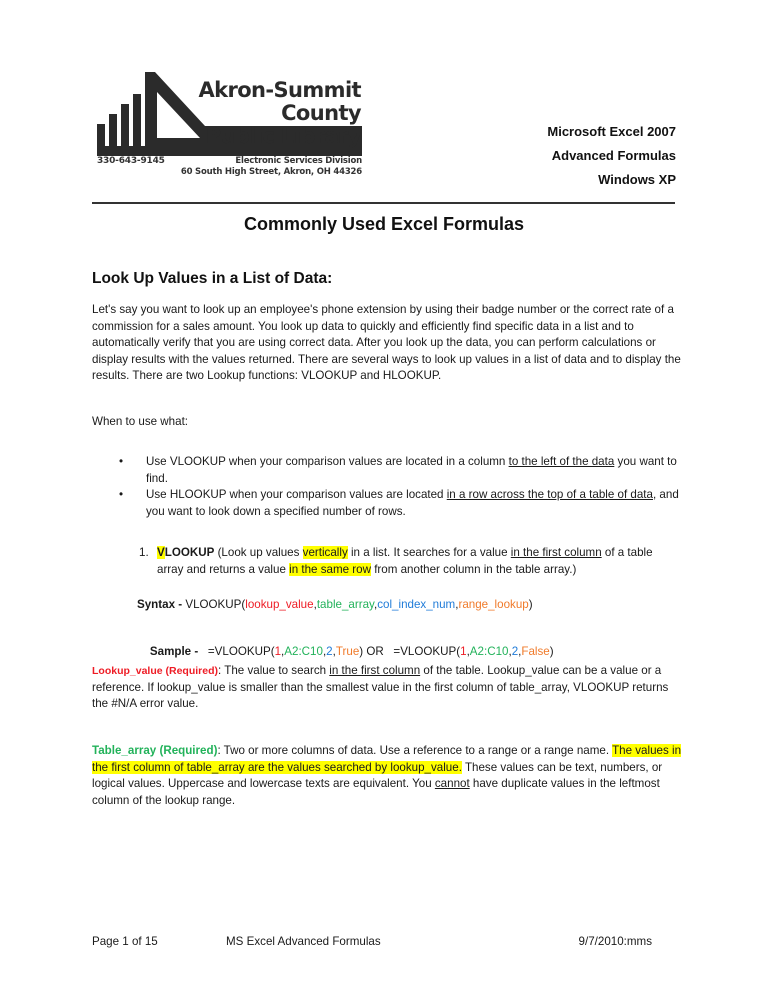 This screenshot has width=768, height=994. Describe the element at coordinates (161, 552) in the screenshot. I see `function-name-first-letter: V` at that location.